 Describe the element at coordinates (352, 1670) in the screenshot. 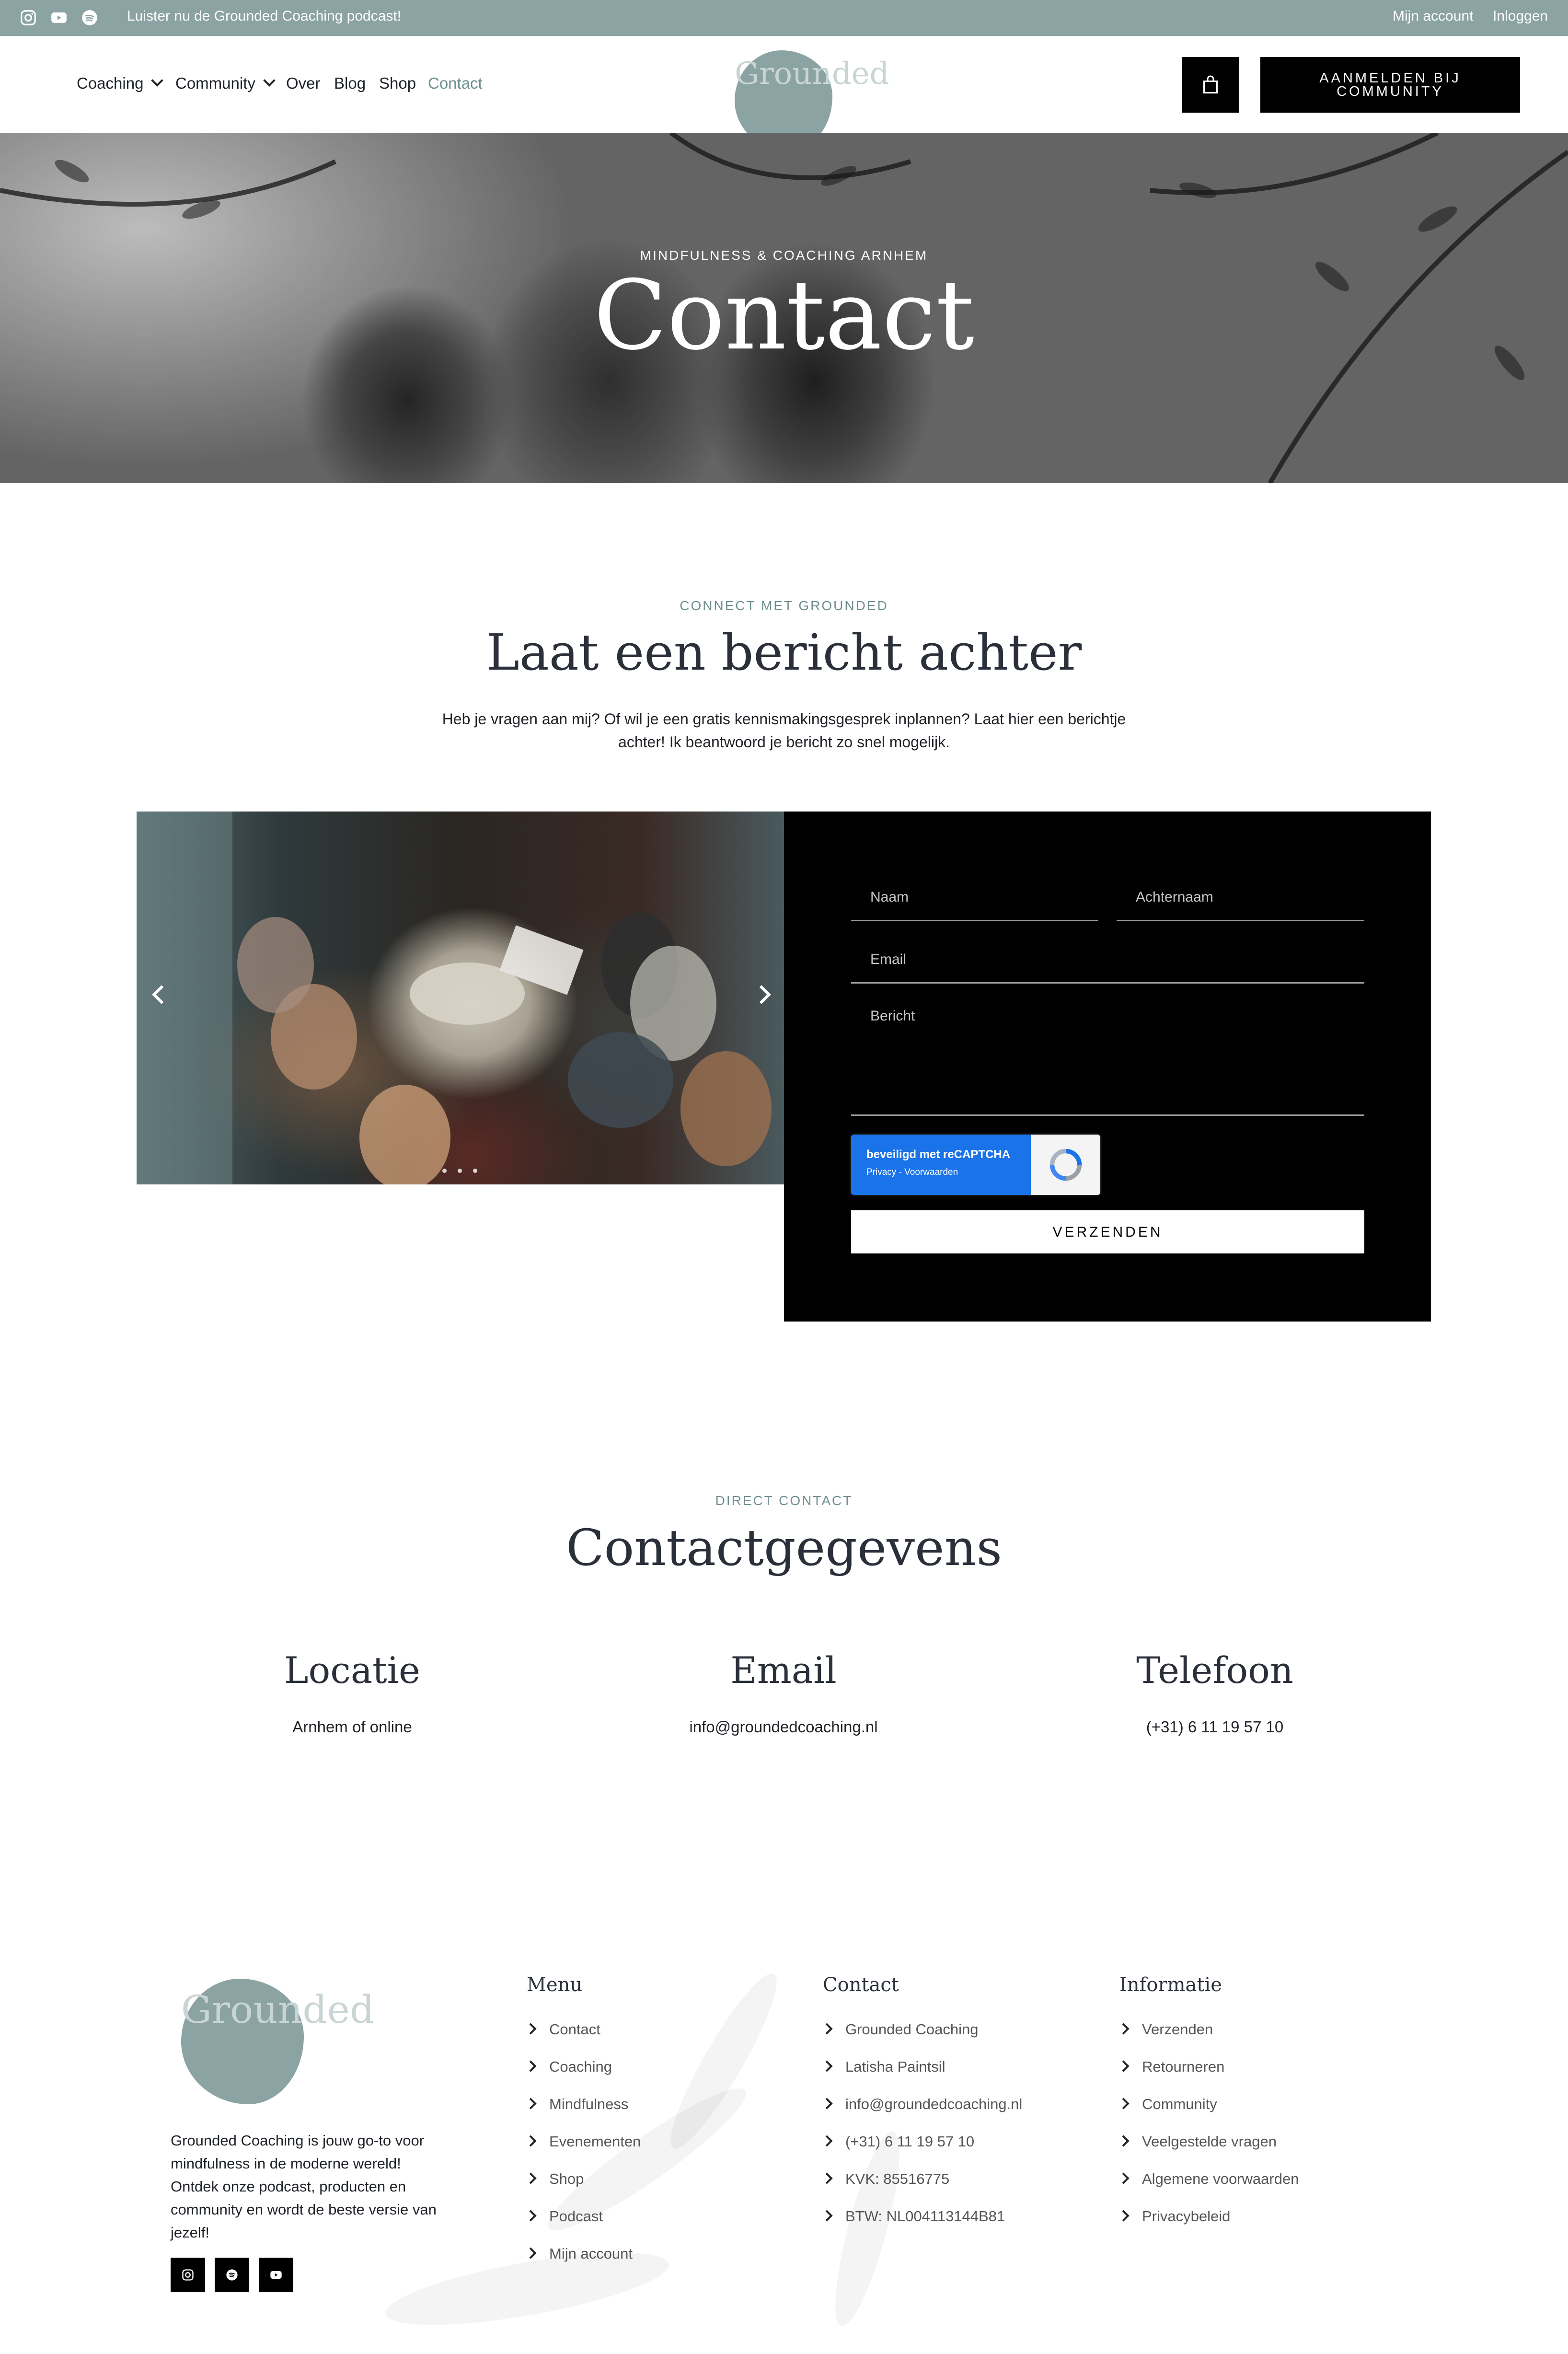

I see `location-heading: Locatie` at that location.